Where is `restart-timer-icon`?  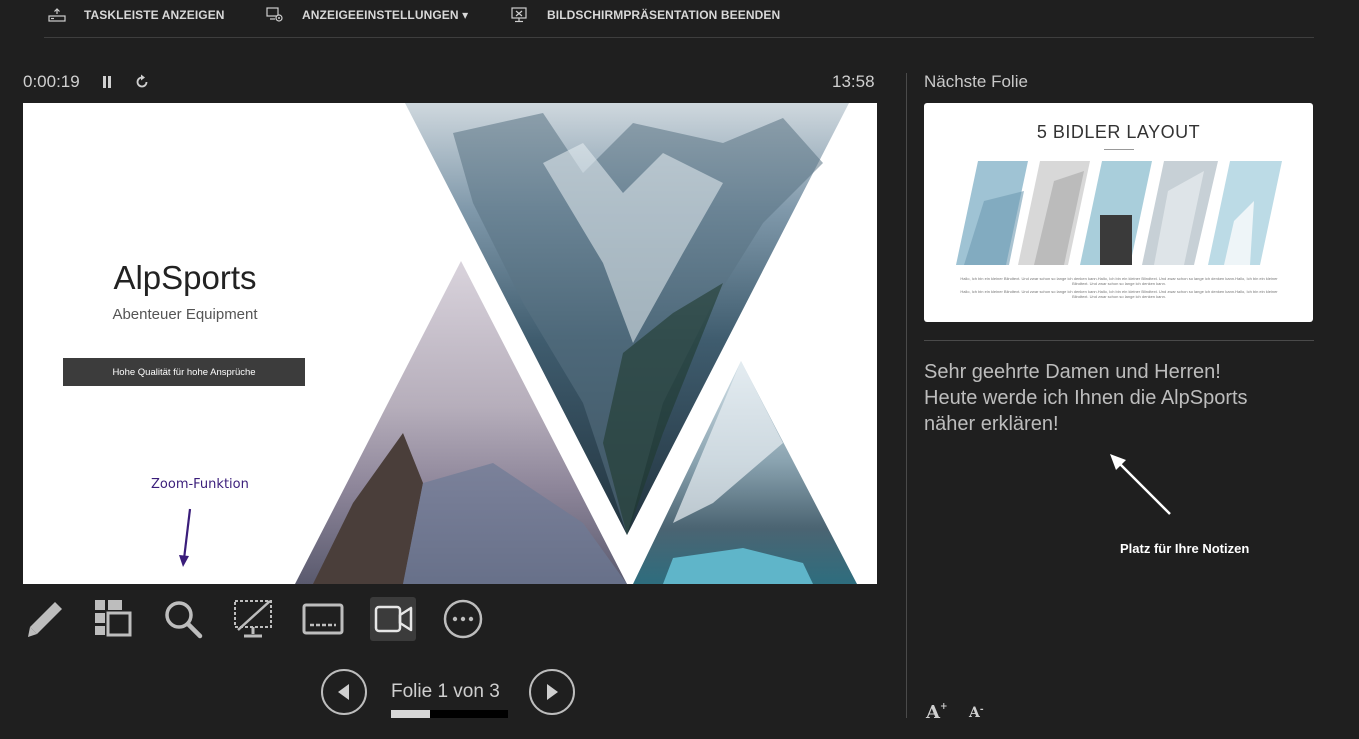
restart-timer-icon is located at coordinates (142, 82).